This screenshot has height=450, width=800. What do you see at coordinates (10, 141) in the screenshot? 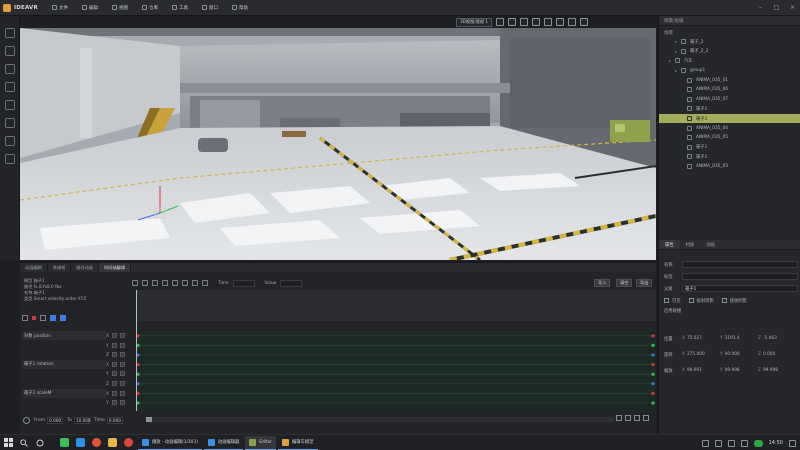
I see `link-tool-icon` at bounding box center [10, 141].